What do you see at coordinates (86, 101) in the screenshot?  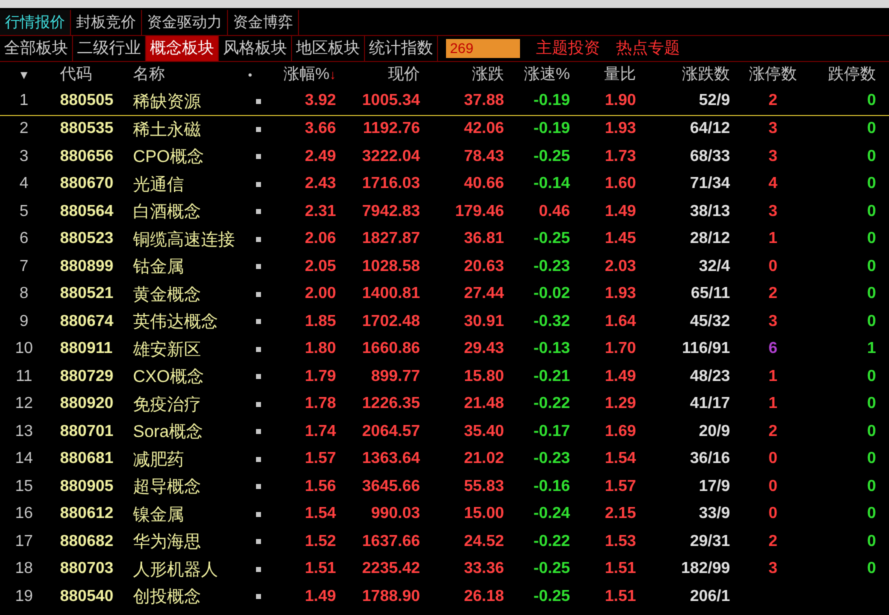 I see `sector-code: 880505` at bounding box center [86, 101].